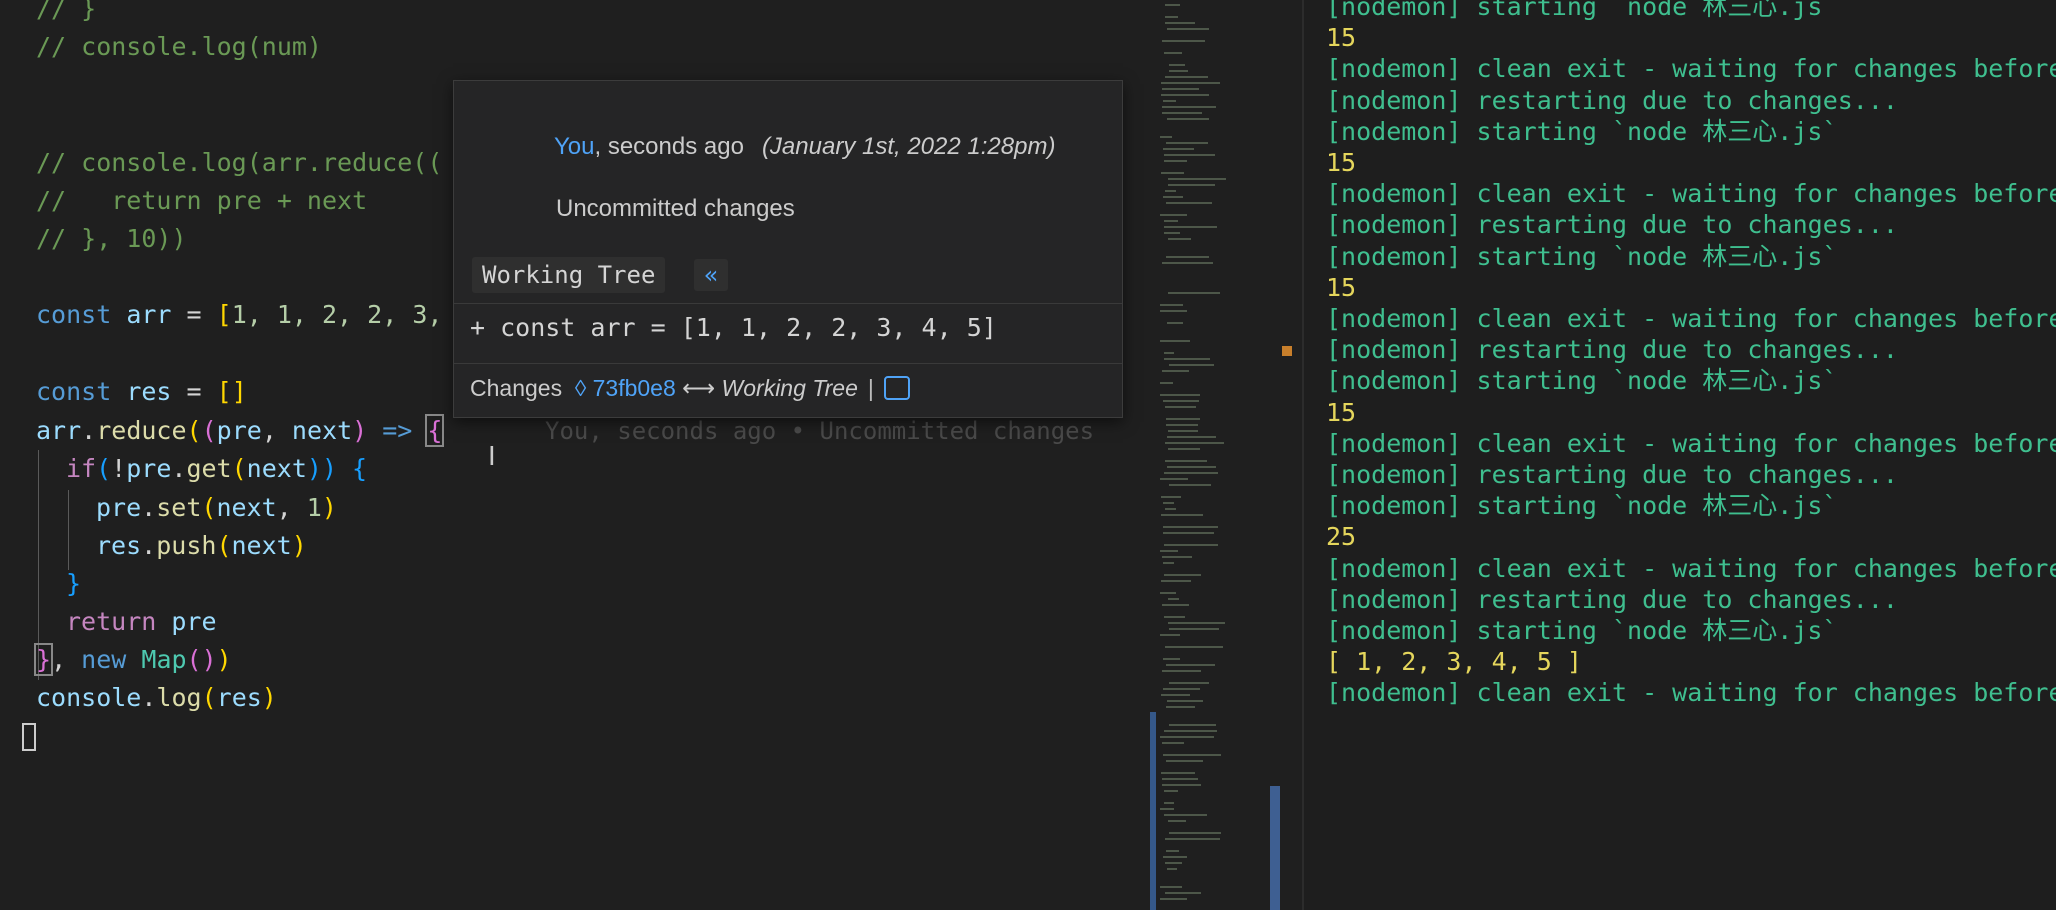 Image resolution: width=2056 pixels, height=910 pixels. What do you see at coordinates (314, 507) in the screenshot?
I see `number: 1` at bounding box center [314, 507].